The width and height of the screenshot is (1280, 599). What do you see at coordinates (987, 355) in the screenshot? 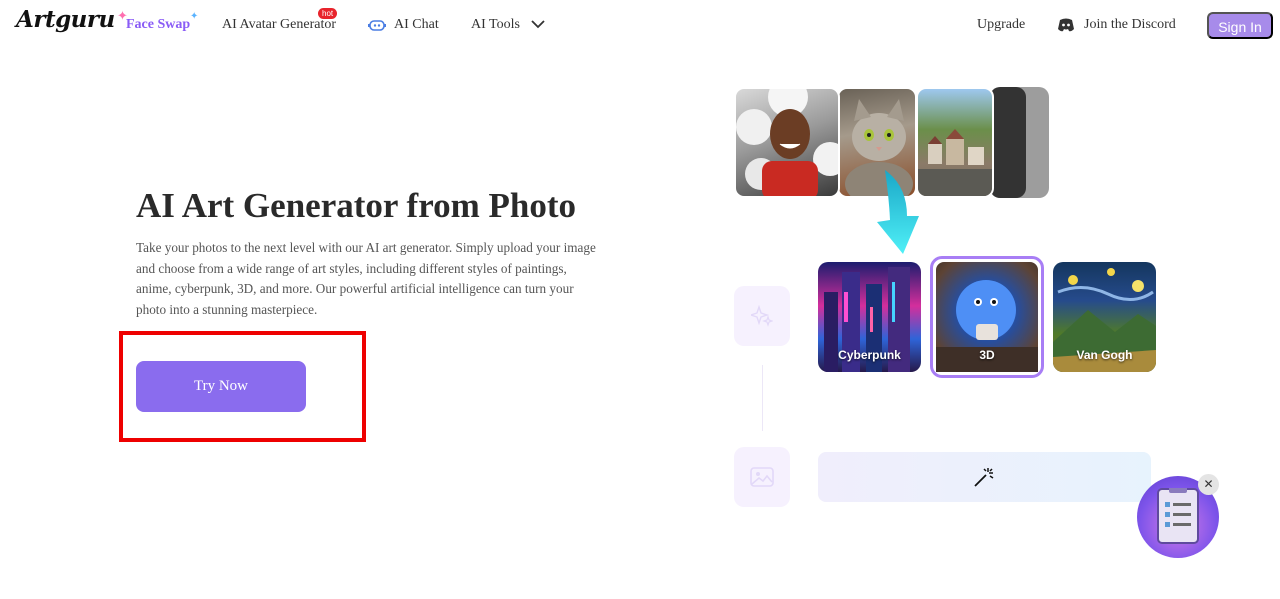
I see `style-label-3d: 3D` at bounding box center [987, 355].